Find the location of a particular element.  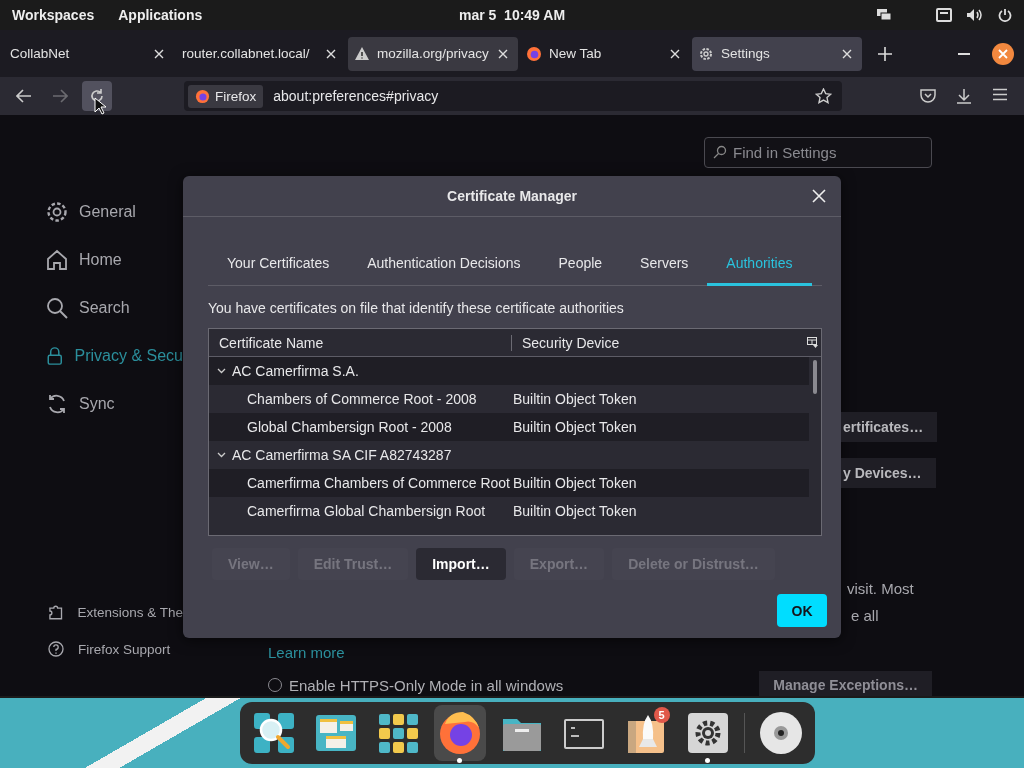

star-icon is located at coordinates (823, 96).